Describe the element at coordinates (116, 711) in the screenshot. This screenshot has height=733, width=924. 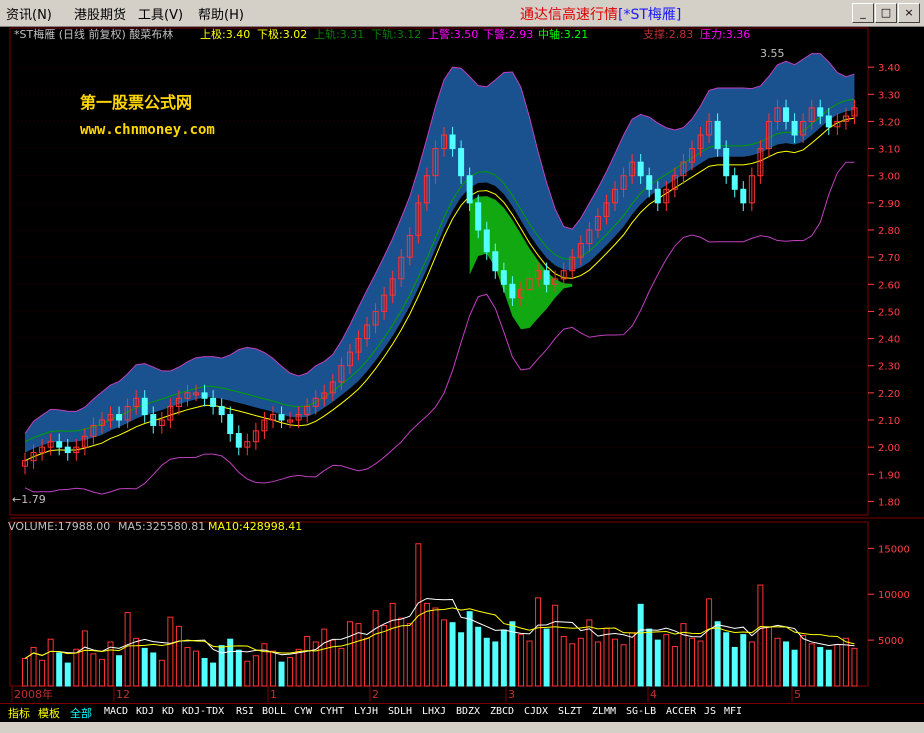
I see `tab-macd: MACD` at that location.